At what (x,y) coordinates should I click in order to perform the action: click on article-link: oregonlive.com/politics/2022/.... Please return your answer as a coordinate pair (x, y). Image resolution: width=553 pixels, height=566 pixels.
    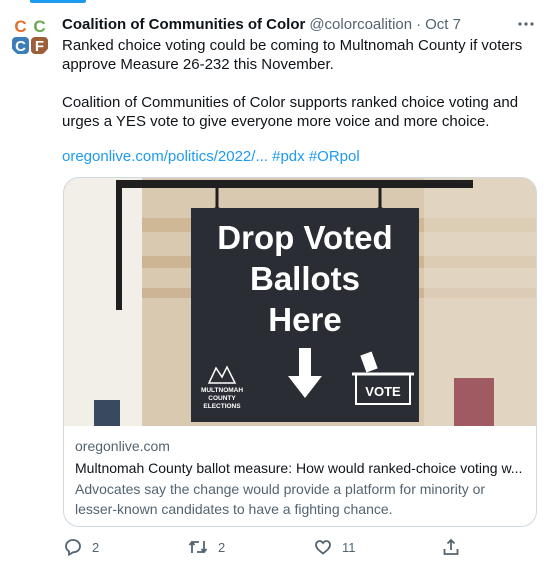
    Looking at the image, I should click on (165, 156).